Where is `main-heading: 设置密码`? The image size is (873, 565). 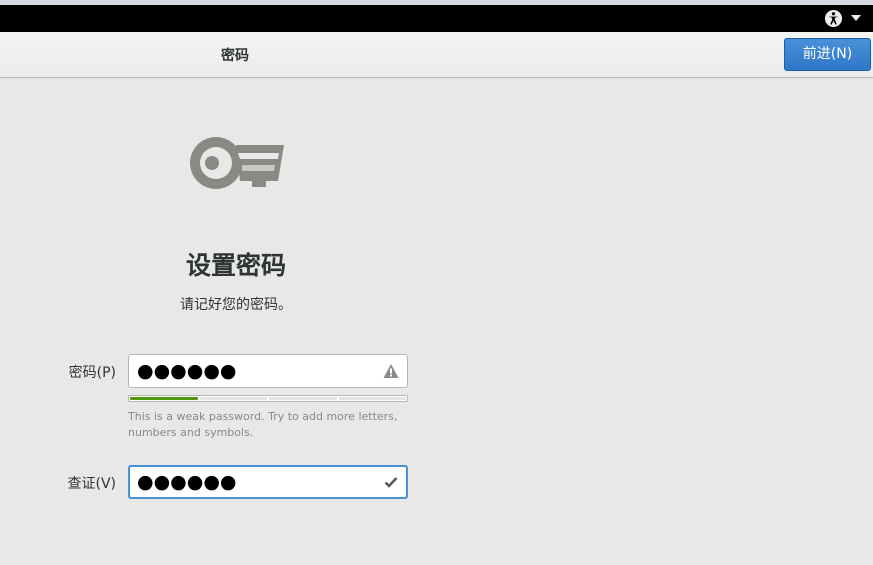 main-heading: 设置密码 is located at coordinates (235, 265).